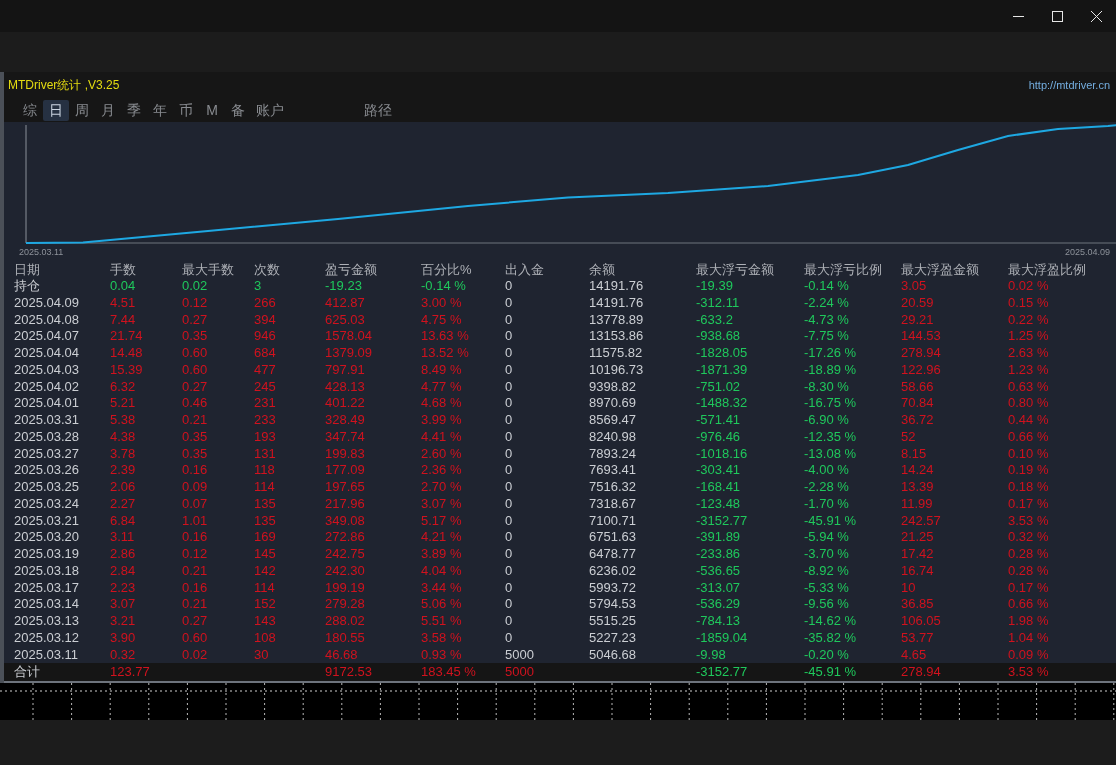 The width and height of the screenshot is (1116, 765). I want to click on table-cell: 347.74, so click(345, 436).